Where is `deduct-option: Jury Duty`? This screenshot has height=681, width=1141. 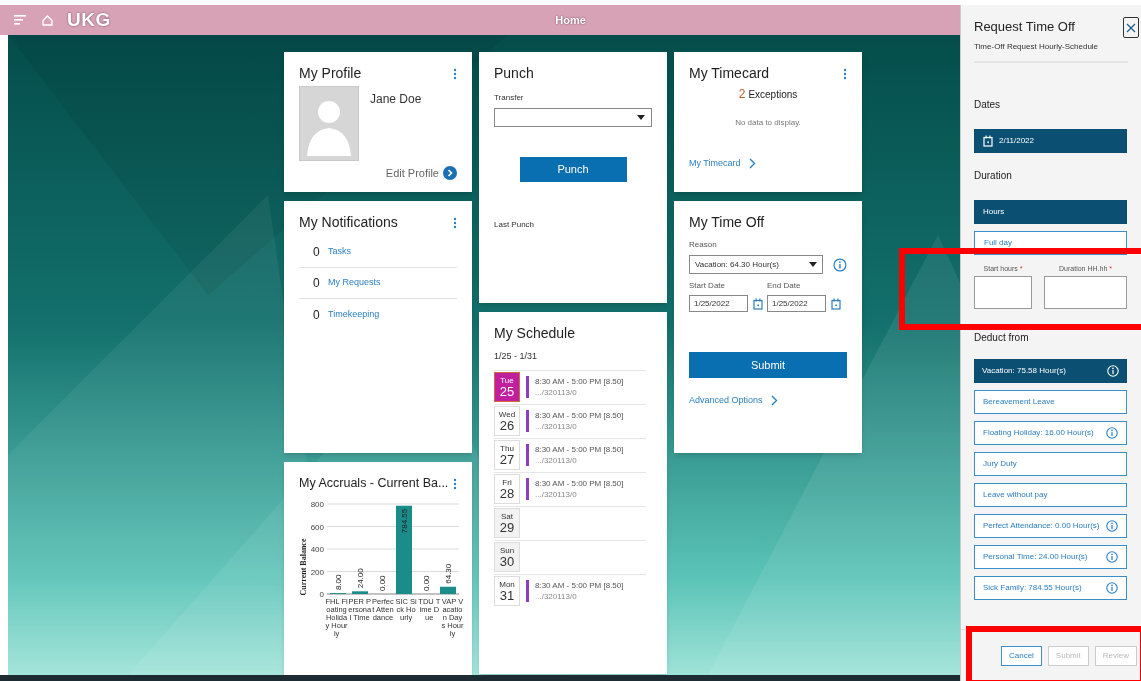 deduct-option: Jury Duty is located at coordinates (1050, 464).